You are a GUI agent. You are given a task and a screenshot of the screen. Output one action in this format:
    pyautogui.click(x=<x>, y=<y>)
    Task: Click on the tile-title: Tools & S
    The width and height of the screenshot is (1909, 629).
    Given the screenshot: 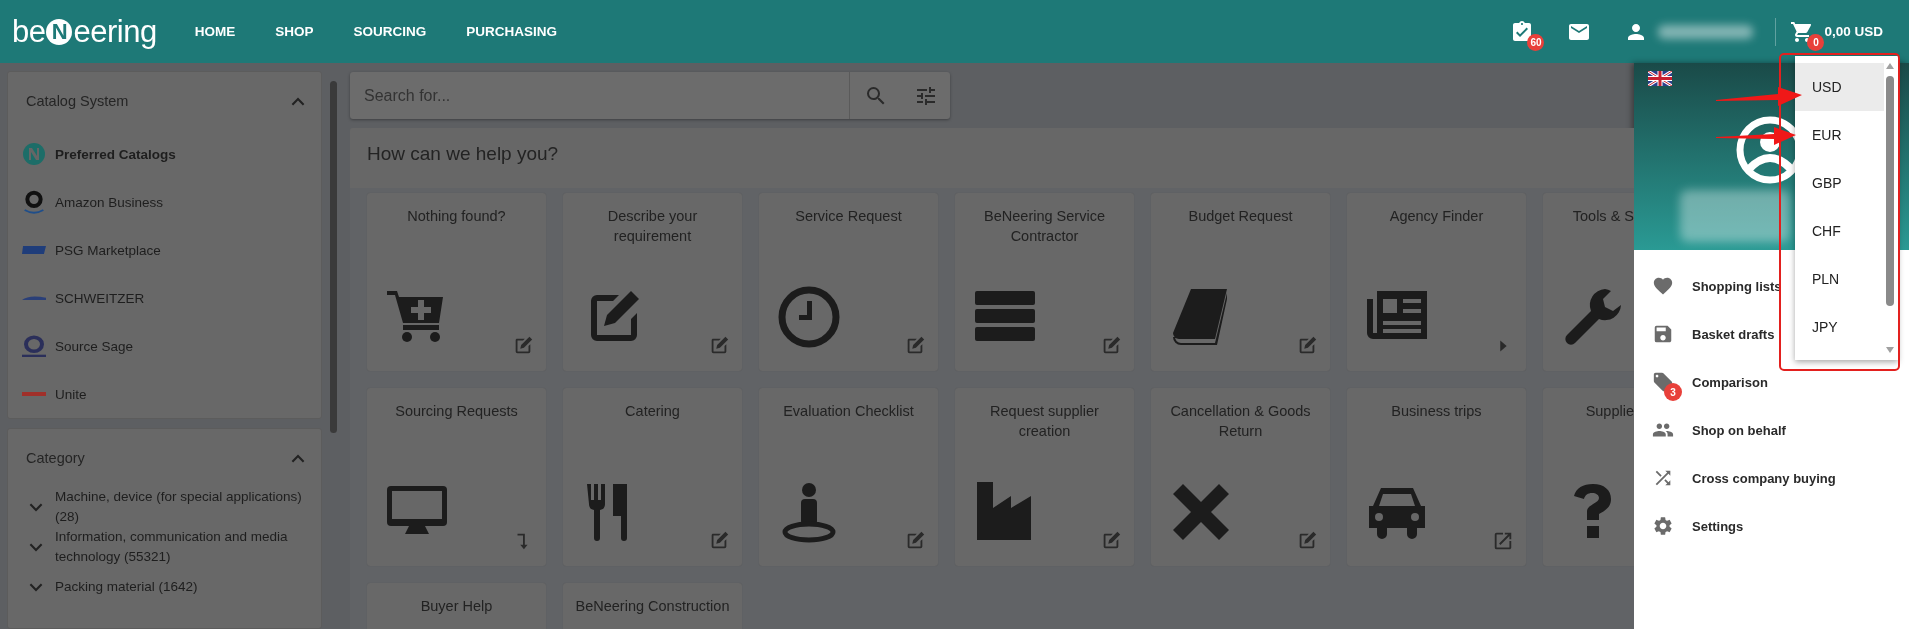 What is the action you would take?
    pyautogui.click(x=1602, y=216)
    